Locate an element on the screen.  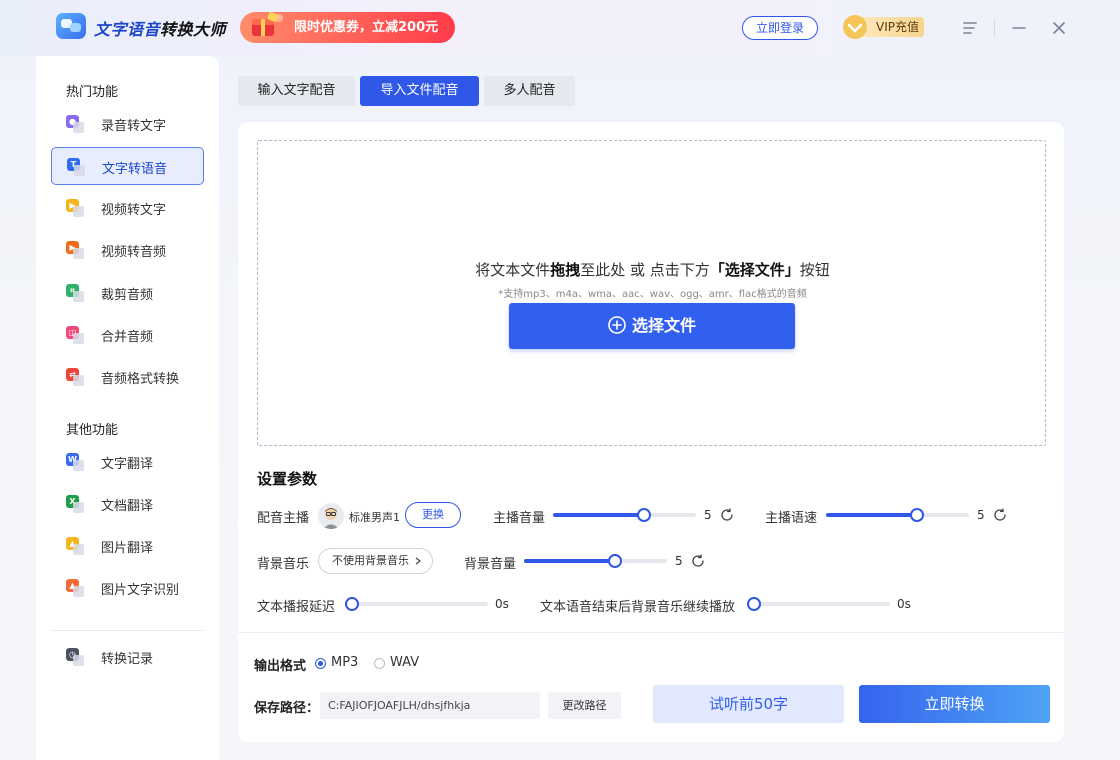
sidebar-item-history: ◷ 转换记录 is located at coordinates (127, 657).